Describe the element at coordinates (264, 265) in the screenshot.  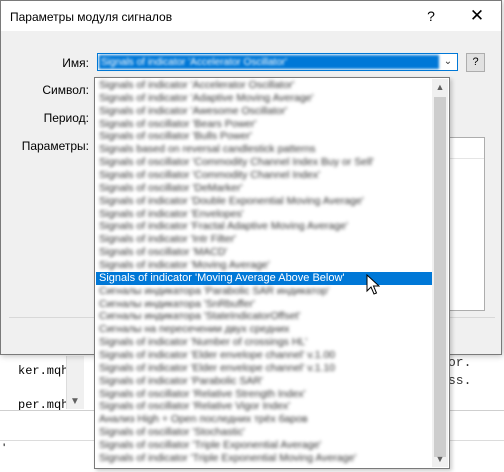
I see `dropdown-item: Signals of indicator 'Moving Average'` at that location.